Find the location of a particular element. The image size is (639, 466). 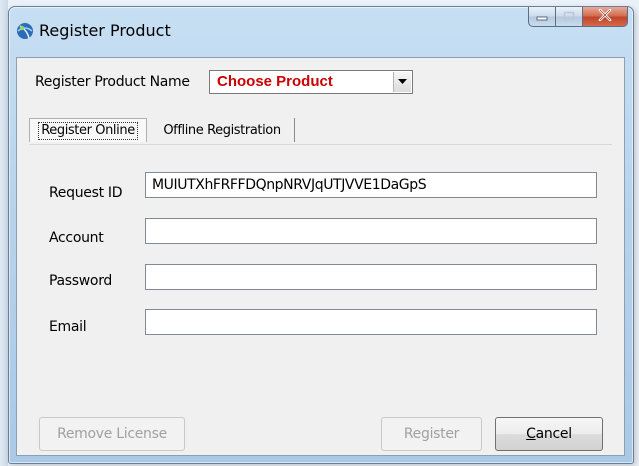

register-label: Register is located at coordinates (431, 434).